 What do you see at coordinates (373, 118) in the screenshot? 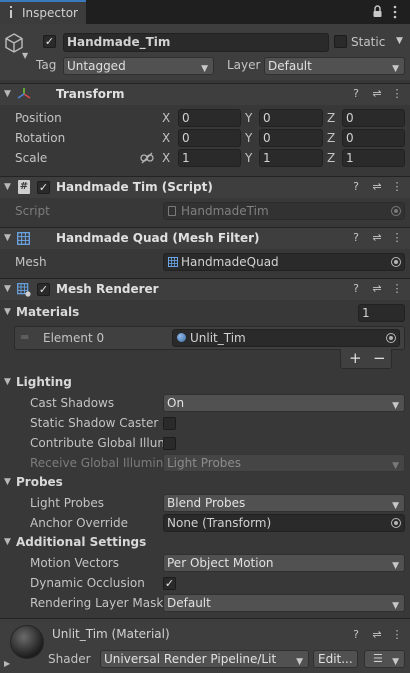
I see `position-z-field: 0` at bounding box center [373, 118].